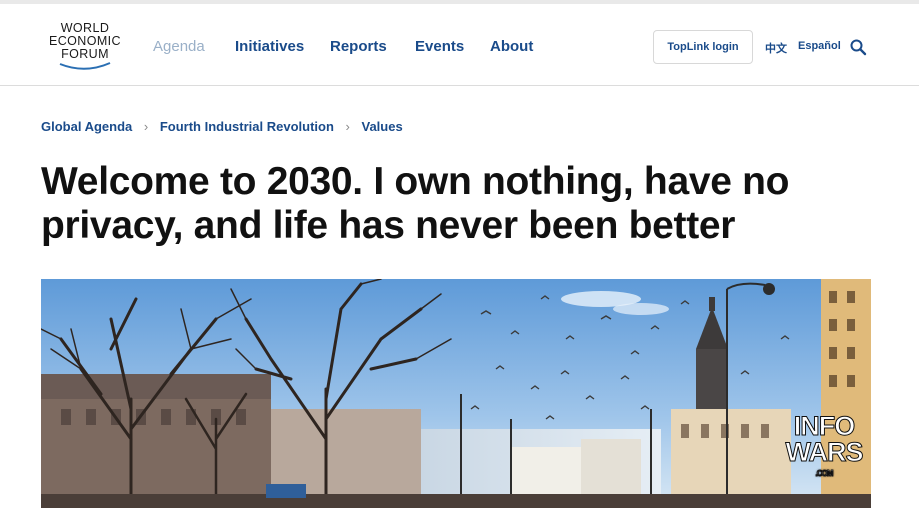 The height and width of the screenshot is (508, 919). What do you see at coordinates (703, 47) in the screenshot?
I see `toplink-login-button: TopLink login` at bounding box center [703, 47].